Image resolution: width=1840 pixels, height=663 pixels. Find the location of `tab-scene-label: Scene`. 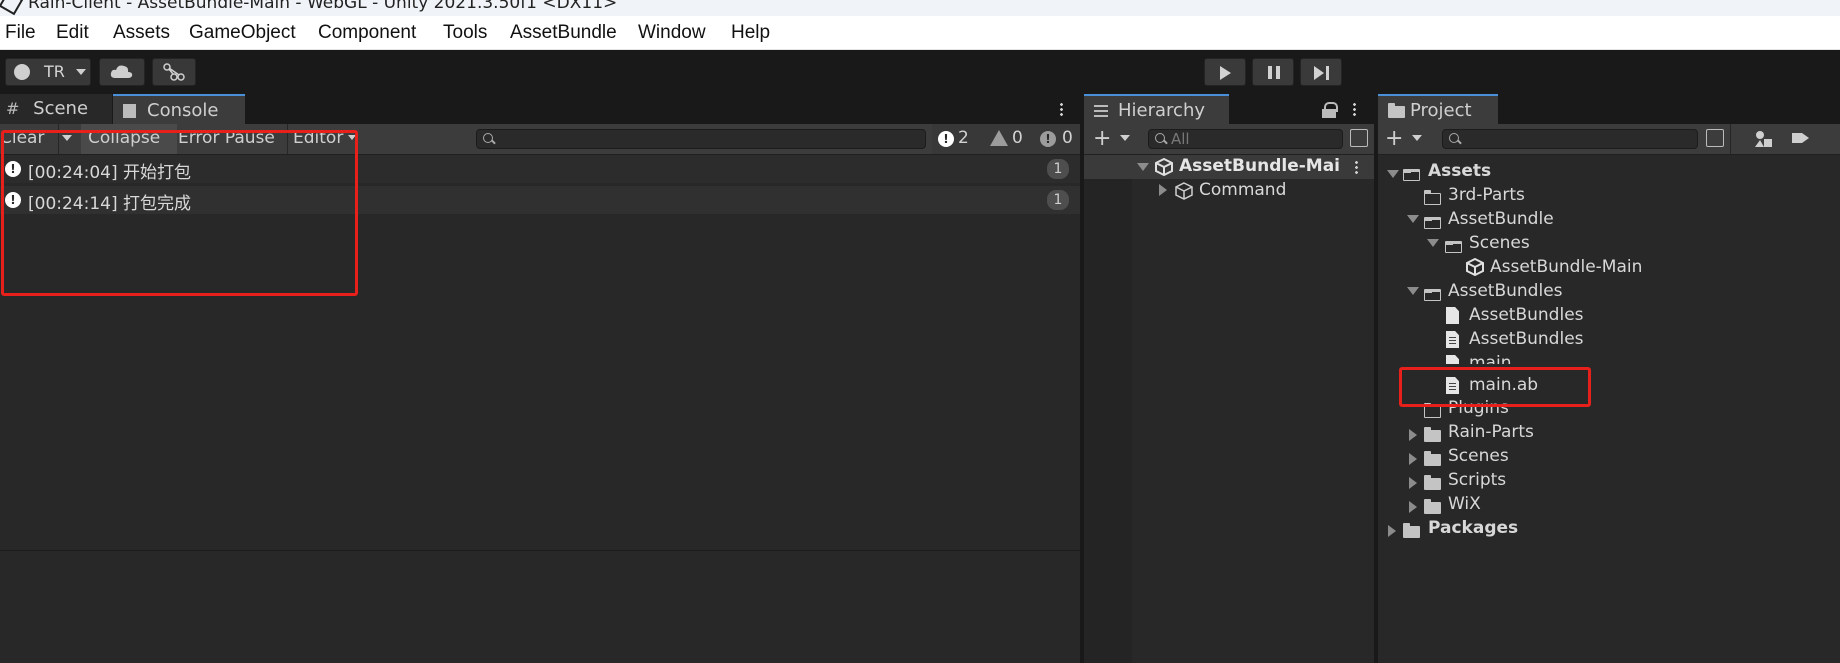

tab-scene-label: Scene is located at coordinates (61, 108).